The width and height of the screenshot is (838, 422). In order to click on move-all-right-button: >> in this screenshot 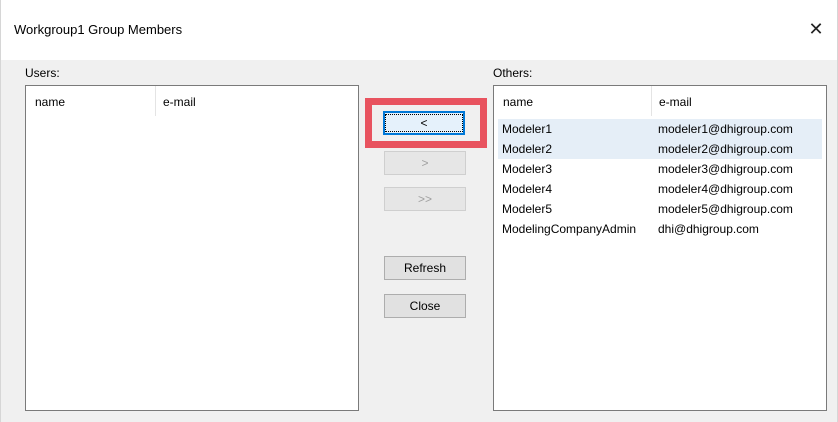, I will do `click(425, 199)`.